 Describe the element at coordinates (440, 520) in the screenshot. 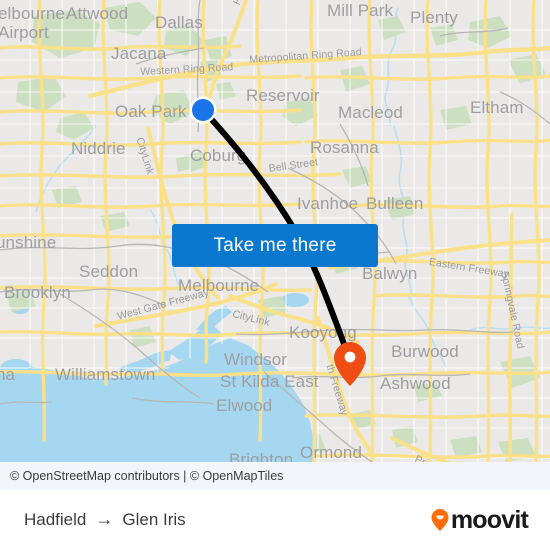

I see `moovit-pin-icon` at that location.